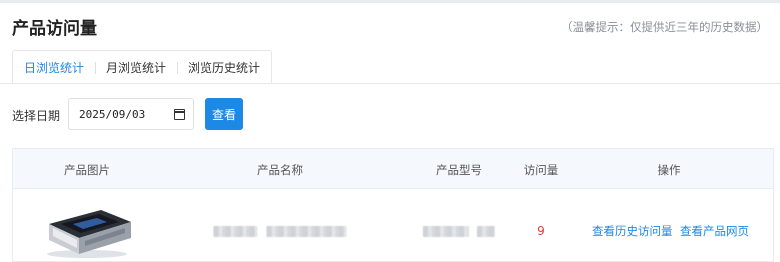 The width and height of the screenshot is (780, 262). Describe the element at coordinates (136, 67) in the screenshot. I see `tab-monthly: 月浏览统计` at that location.